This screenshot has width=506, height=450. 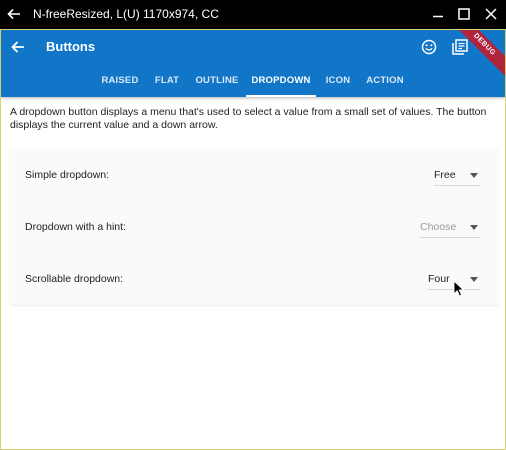 What do you see at coordinates (253, 14) in the screenshot?
I see `window-titlebar: N-freeResized, L(U) 1170x974, CC` at bounding box center [253, 14].